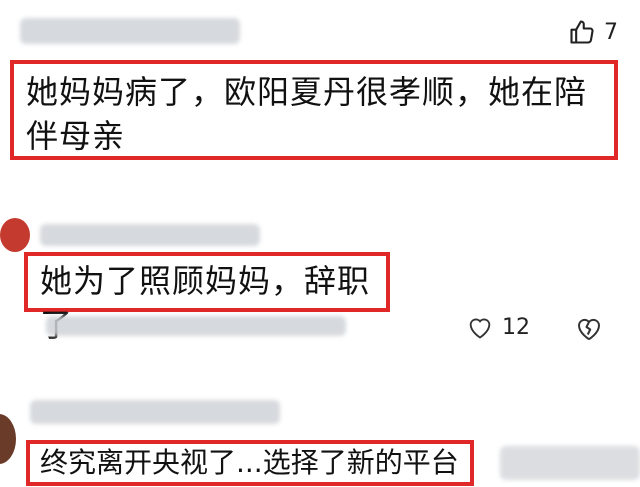 The image size is (640, 487). Describe the element at coordinates (307, 114) in the screenshot. I see `comment-text: 她妈妈病了，欧阳夏丹很孝顺，她在陪伴母亲` at that location.